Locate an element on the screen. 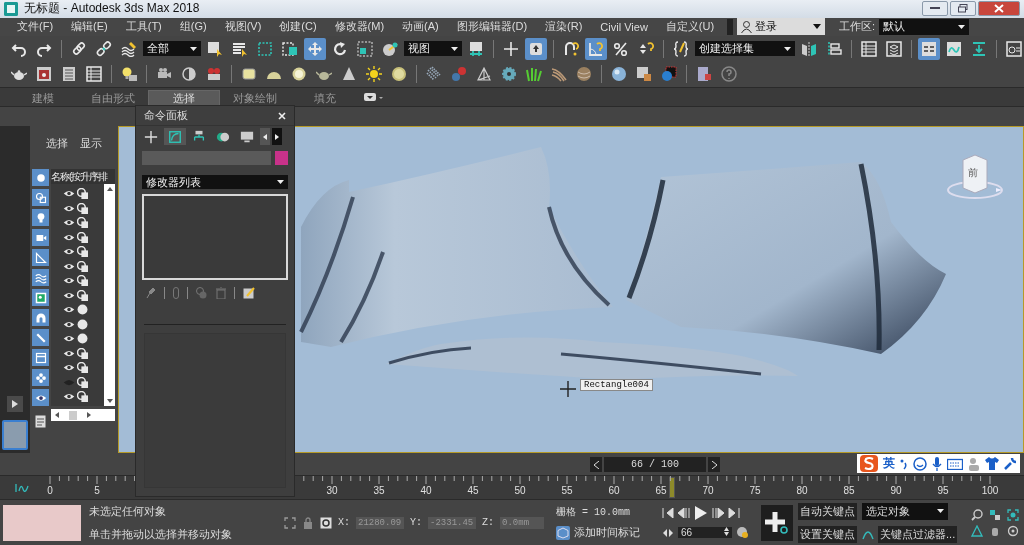 The image size is (1024, 545). menu-item: 创建(C) is located at coordinates (298, 27).